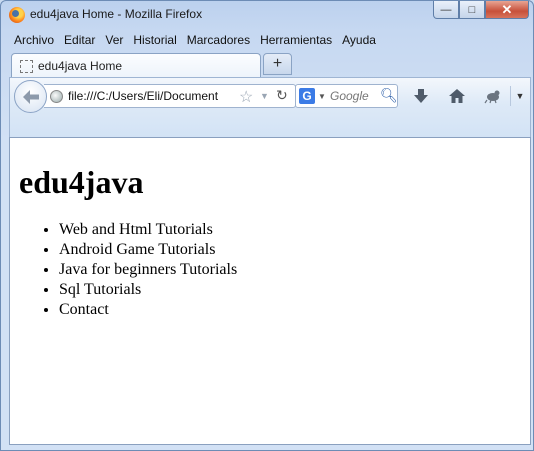  What do you see at coordinates (297, 40) in the screenshot?
I see `menu-herramientas: Herramientas` at bounding box center [297, 40].